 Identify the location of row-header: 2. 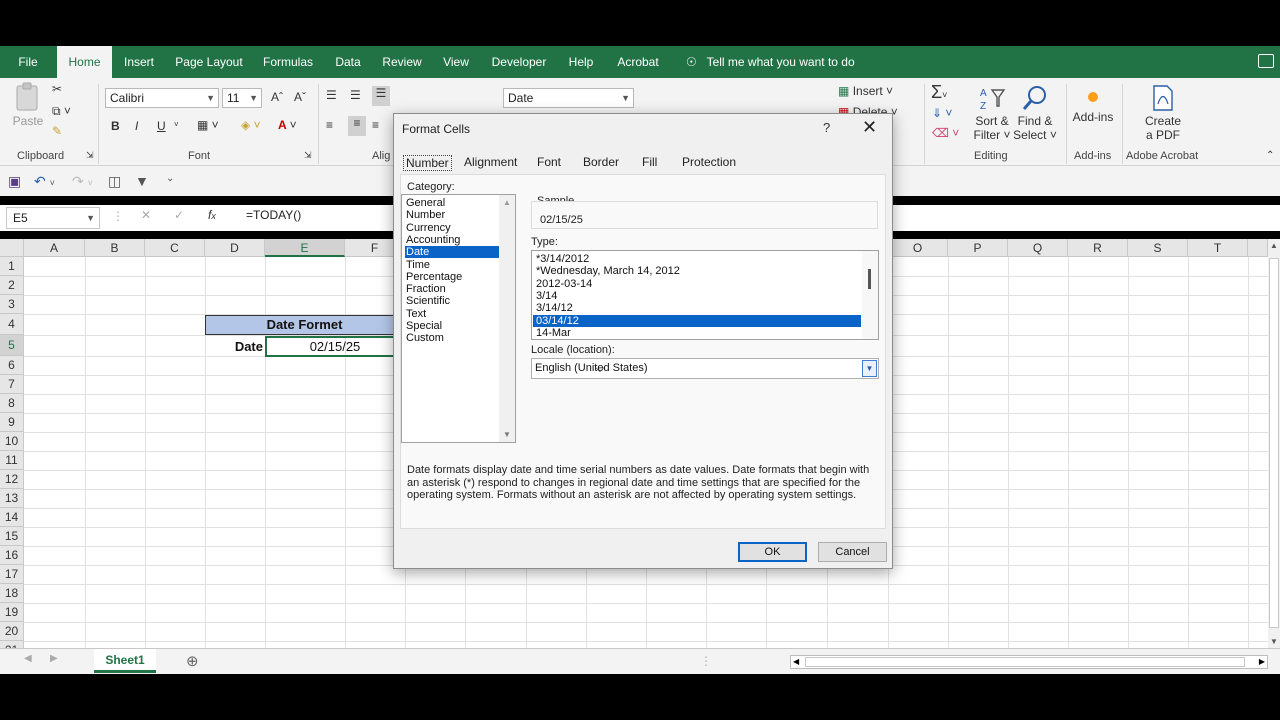
(12, 285).